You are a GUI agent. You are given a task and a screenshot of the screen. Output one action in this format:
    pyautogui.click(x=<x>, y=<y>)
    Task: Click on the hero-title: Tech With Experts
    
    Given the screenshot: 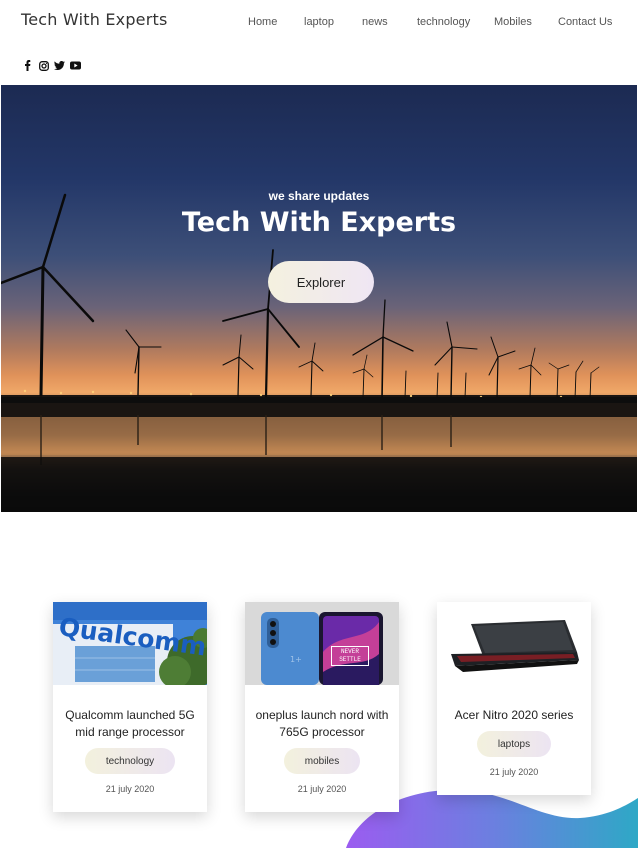 What is the action you would take?
    pyautogui.click(x=319, y=222)
    